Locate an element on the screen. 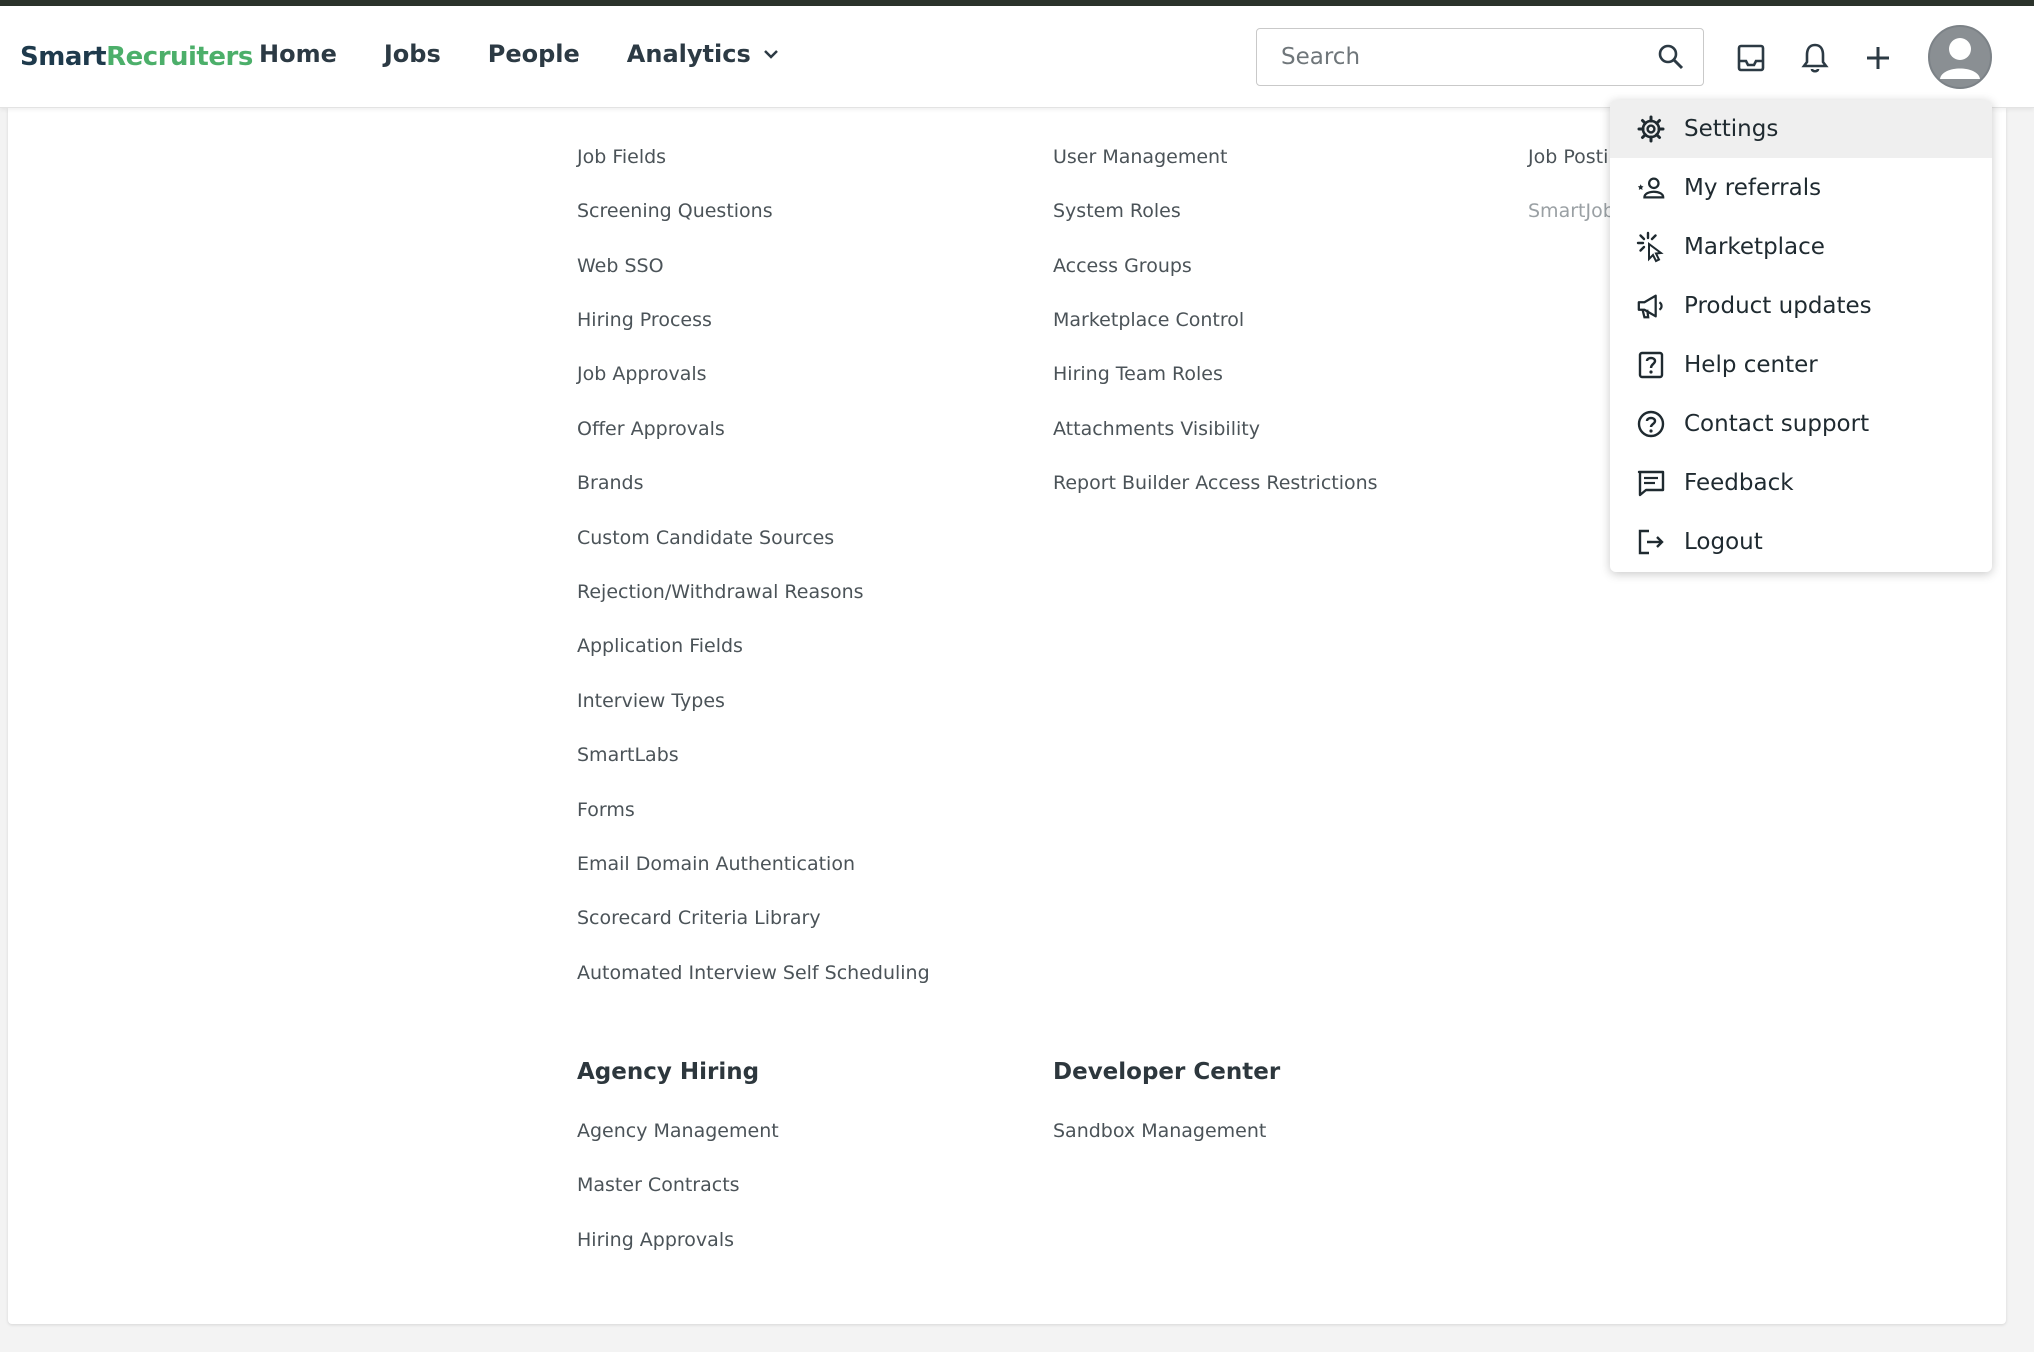 This screenshot has width=2034, height=1352. link-smartjob: SmartJob is located at coordinates (1571, 211).